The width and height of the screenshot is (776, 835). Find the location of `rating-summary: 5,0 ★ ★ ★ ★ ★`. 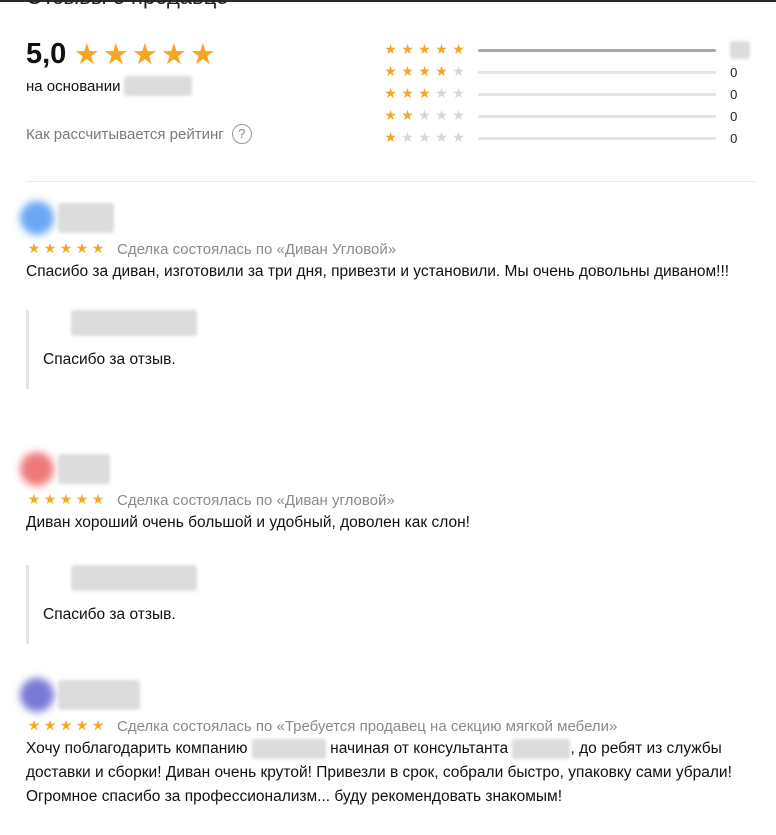

rating-summary: 5,0 ★ ★ ★ ★ ★ is located at coordinates (121, 54).